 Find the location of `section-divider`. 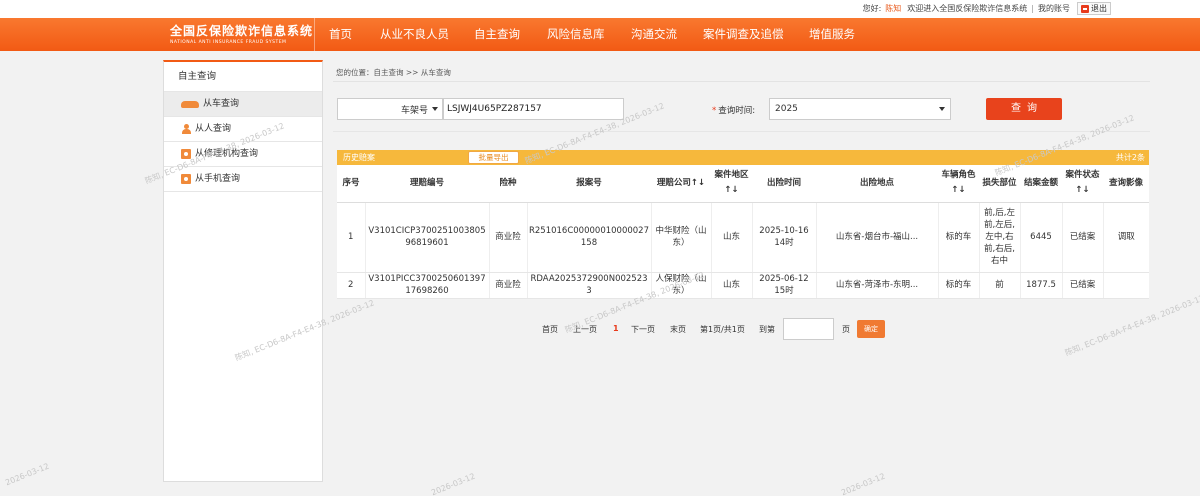

section-divider is located at coordinates (741, 131).